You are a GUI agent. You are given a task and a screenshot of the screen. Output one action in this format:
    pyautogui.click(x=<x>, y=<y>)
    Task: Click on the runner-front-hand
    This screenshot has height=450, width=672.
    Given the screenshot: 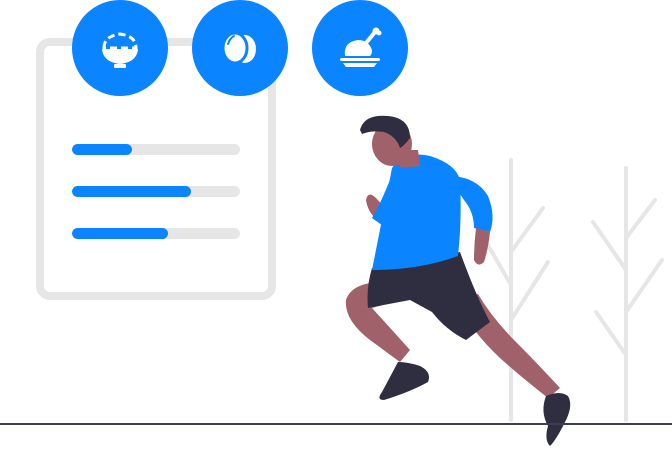 What is the action you would take?
    pyautogui.click(x=482, y=246)
    